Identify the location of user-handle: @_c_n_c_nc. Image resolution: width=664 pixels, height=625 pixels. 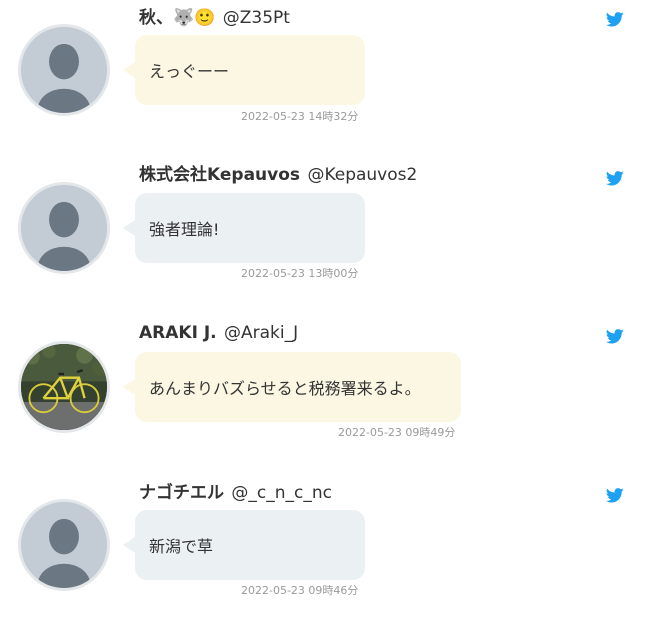
(281, 493).